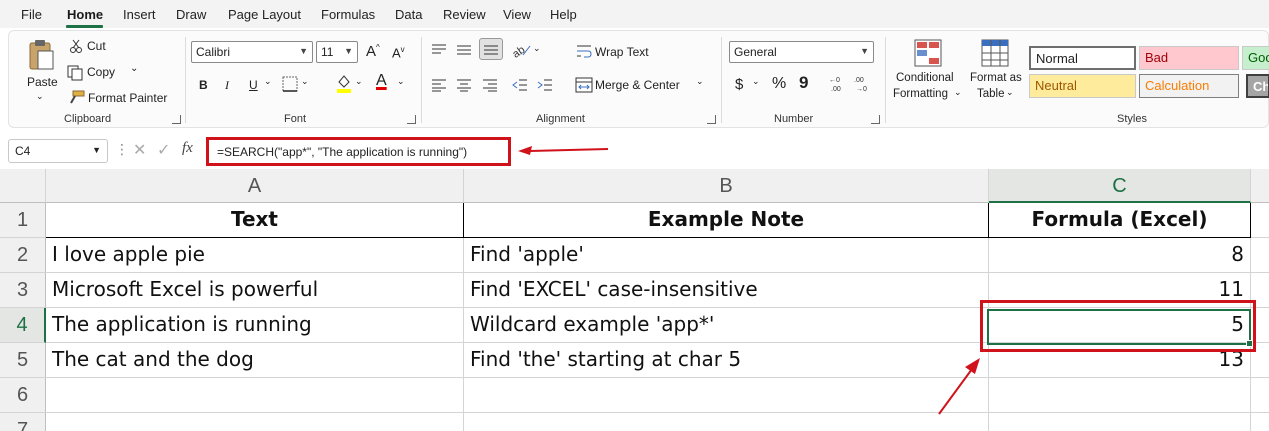  What do you see at coordinates (227, 85) in the screenshot?
I see `italic-button: I` at bounding box center [227, 85].